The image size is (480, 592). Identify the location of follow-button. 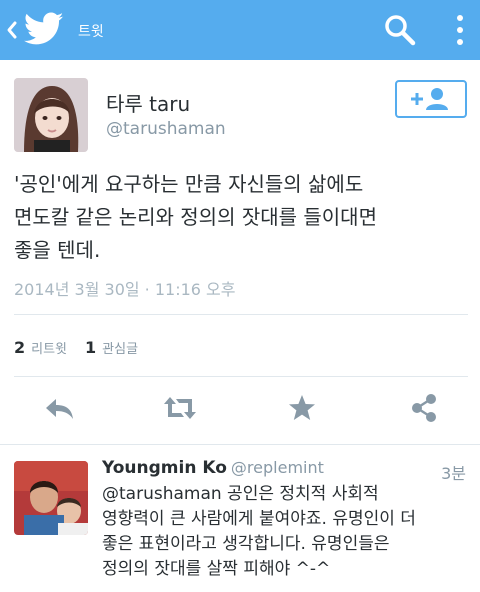
(431, 99).